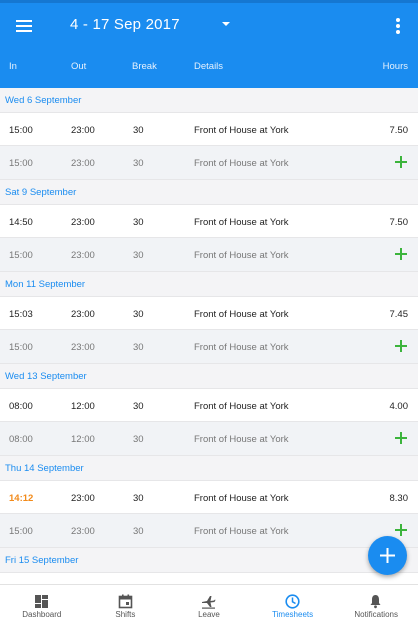 Image resolution: width=418 pixels, height=623 pixels. What do you see at coordinates (21, 222) in the screenshot?
I see `entry-in: 14:50` at bounding box center [21, 222].